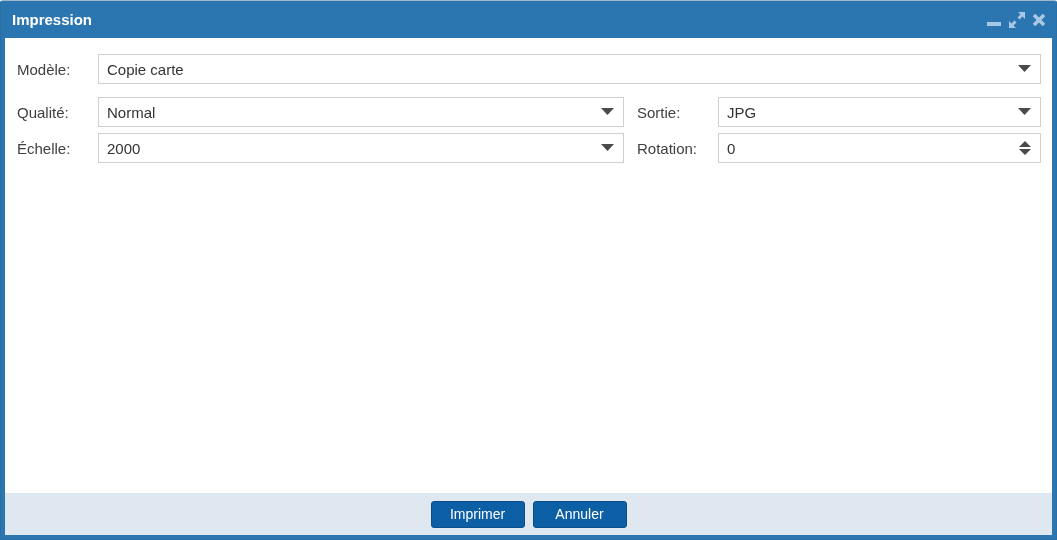 The image size is (1057, 540). I want to click on dropdown-field: Normal, so click(361, 112).